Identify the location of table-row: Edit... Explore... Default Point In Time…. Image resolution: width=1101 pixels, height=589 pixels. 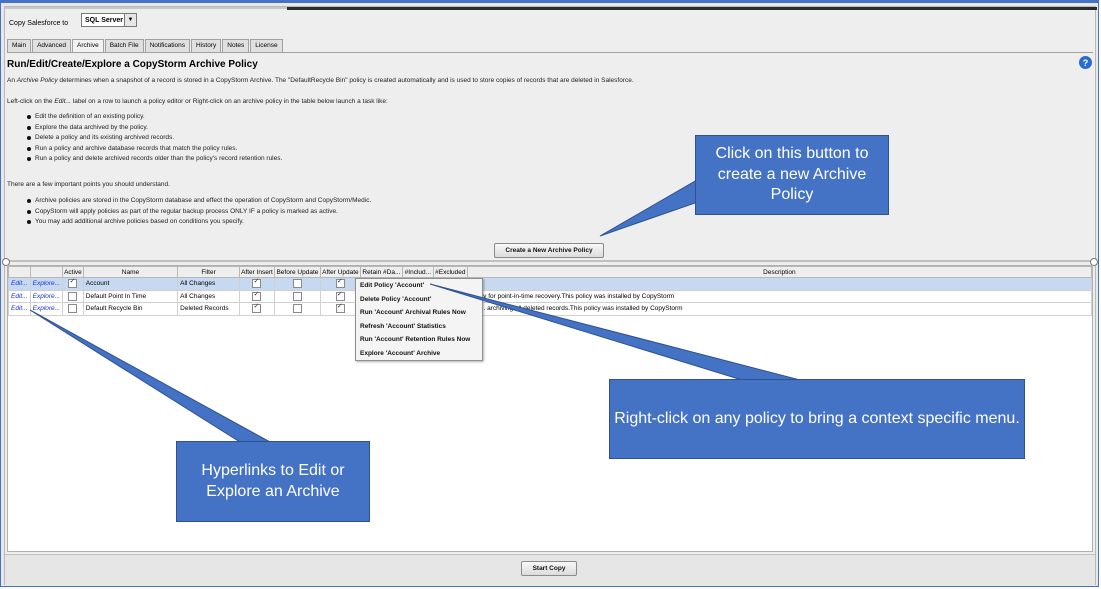
(550, 296).